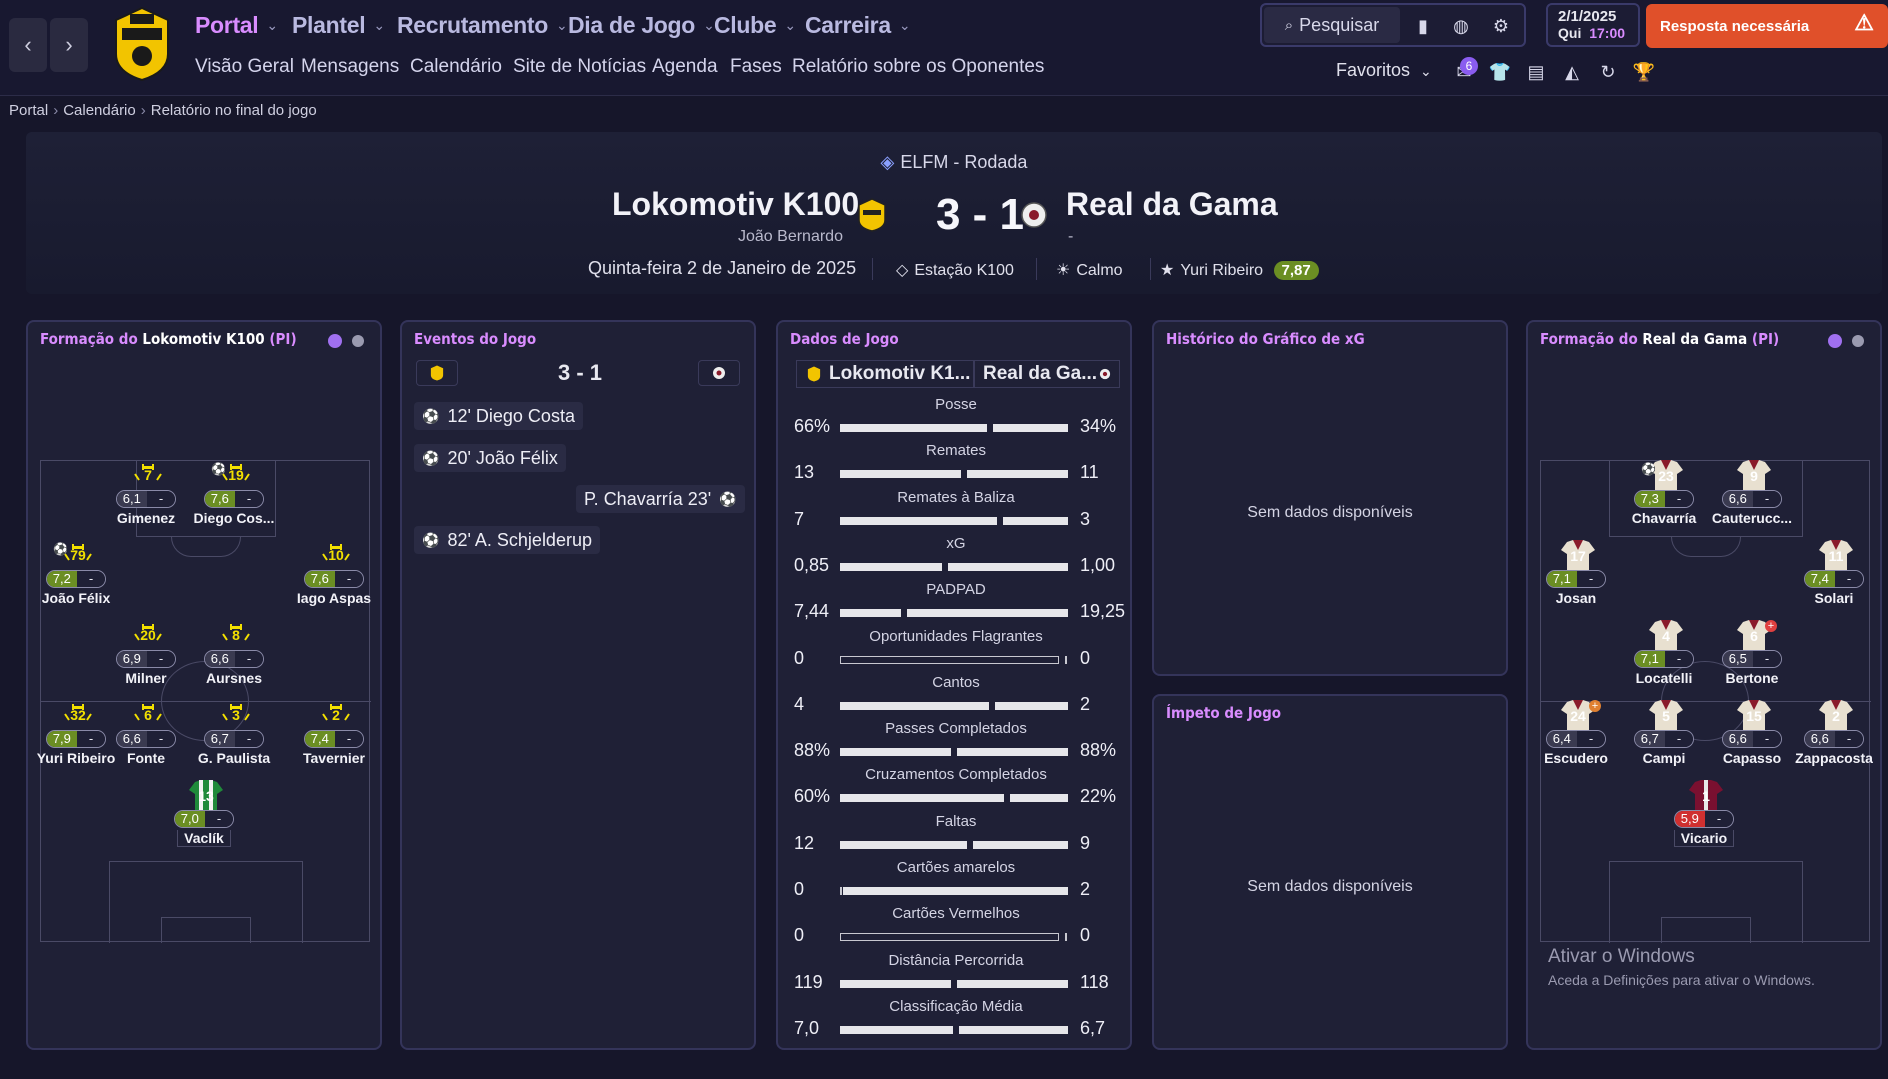 Image resolution: width=1888 pixels, height=1079 pixels. Describe the element at coordinates (1664, 678) in the screenshot. I see `player-name: Locatelli` at that location.